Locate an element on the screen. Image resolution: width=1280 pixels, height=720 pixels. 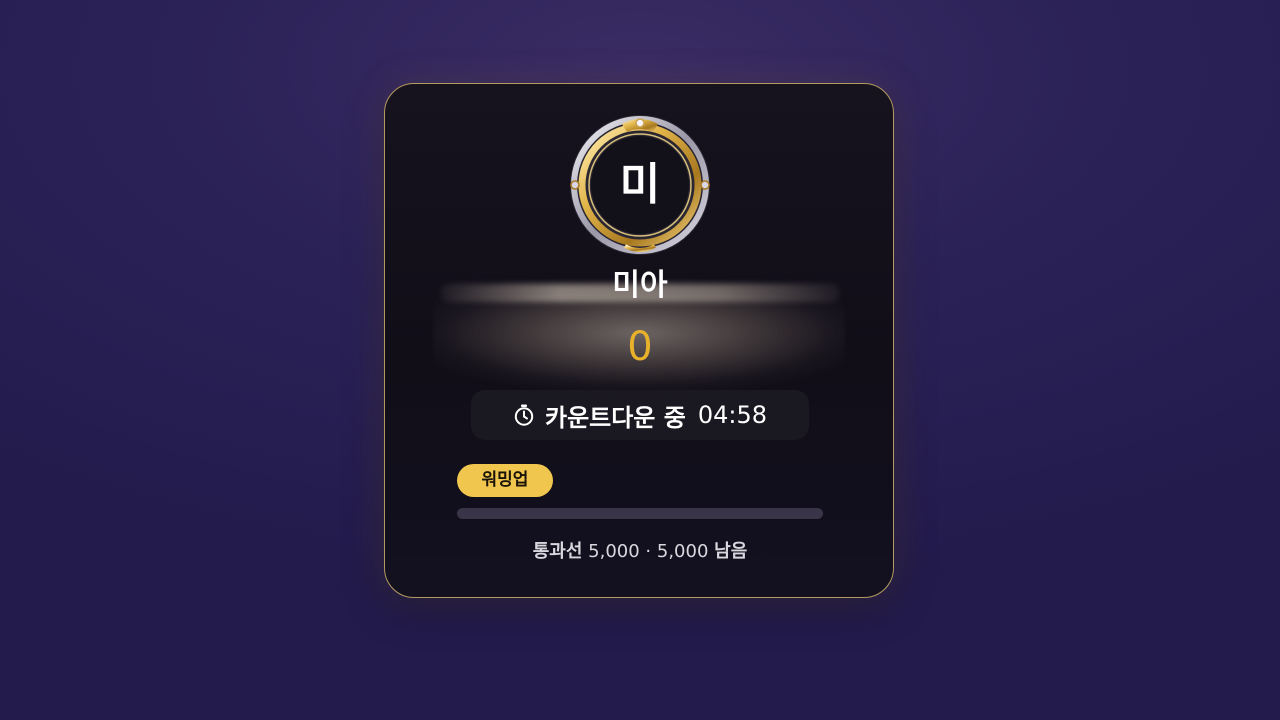
stopwatch-icon is located at coordinates (524, 415).